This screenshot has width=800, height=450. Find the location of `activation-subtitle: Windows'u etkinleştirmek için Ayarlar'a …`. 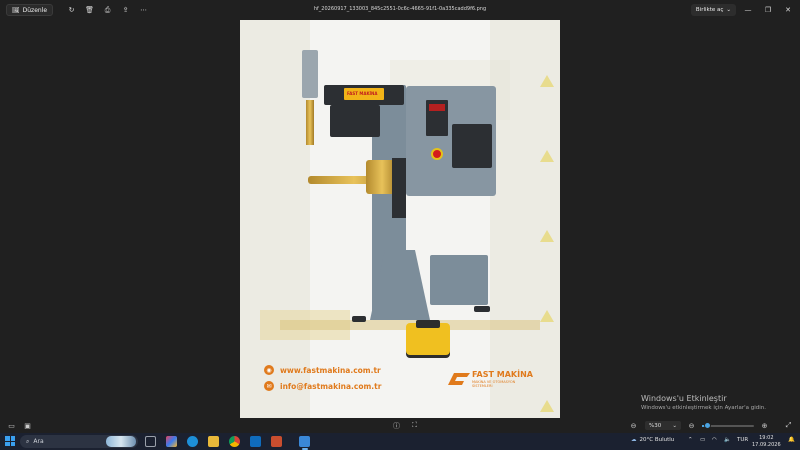

activation-subtitle: Windows'u etkinleştirmek için Ayarlar'a … is located at coordinates (703, 408).